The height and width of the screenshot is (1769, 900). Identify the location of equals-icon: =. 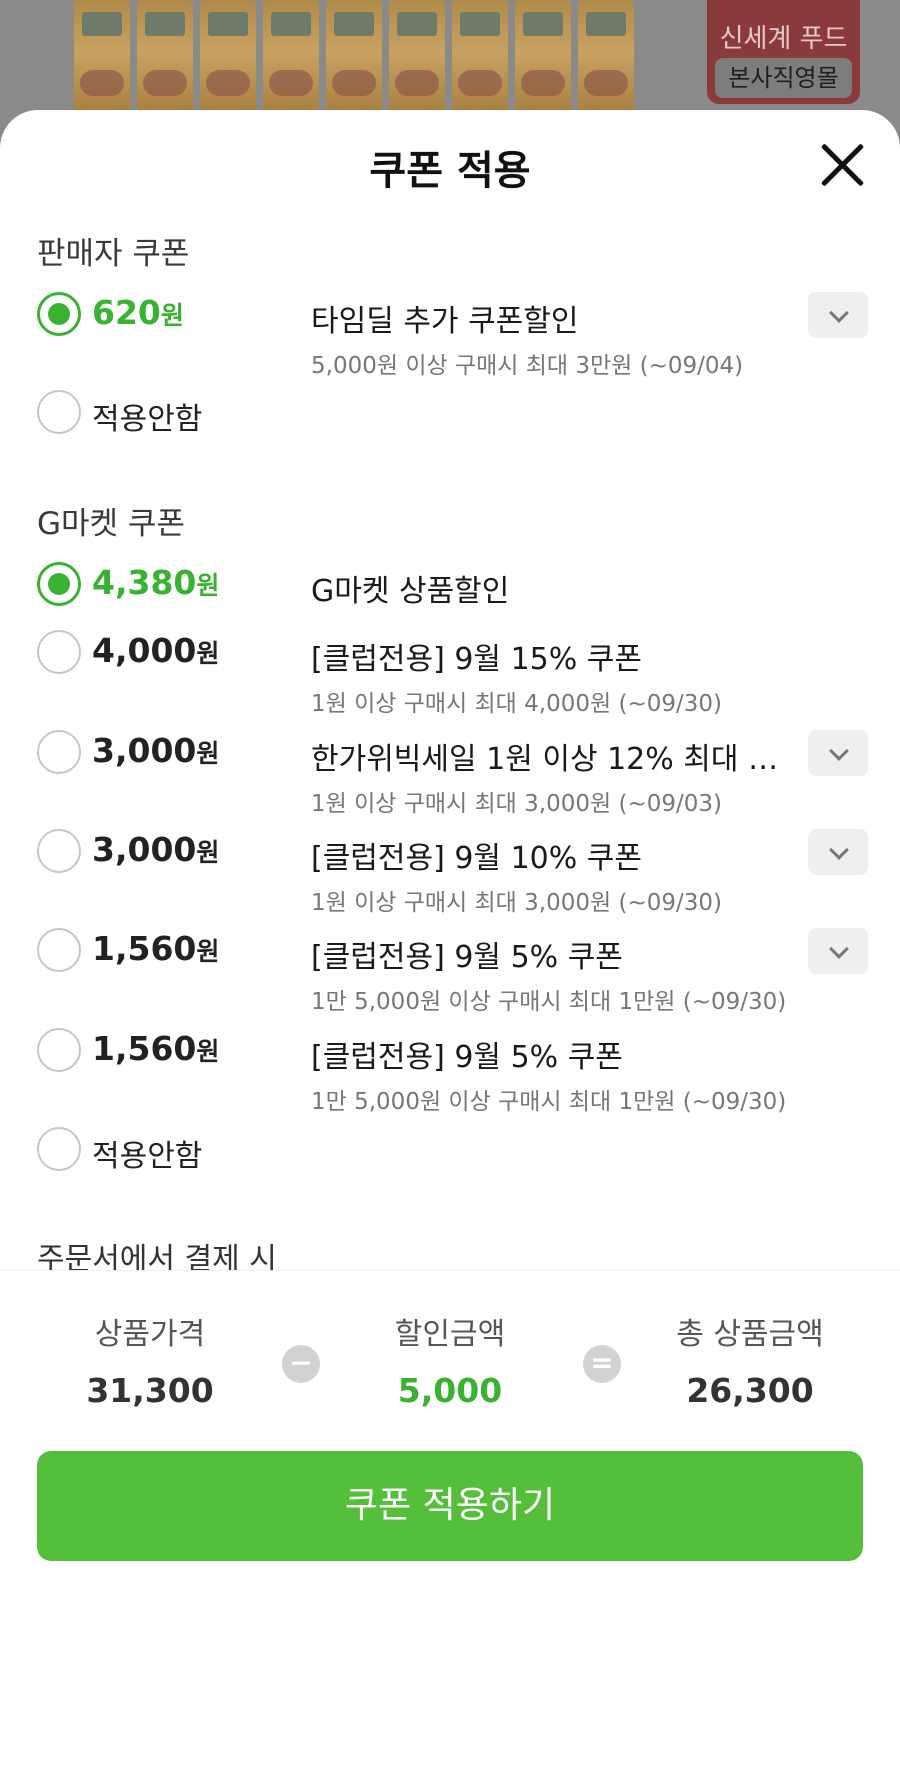
(602, 1364).